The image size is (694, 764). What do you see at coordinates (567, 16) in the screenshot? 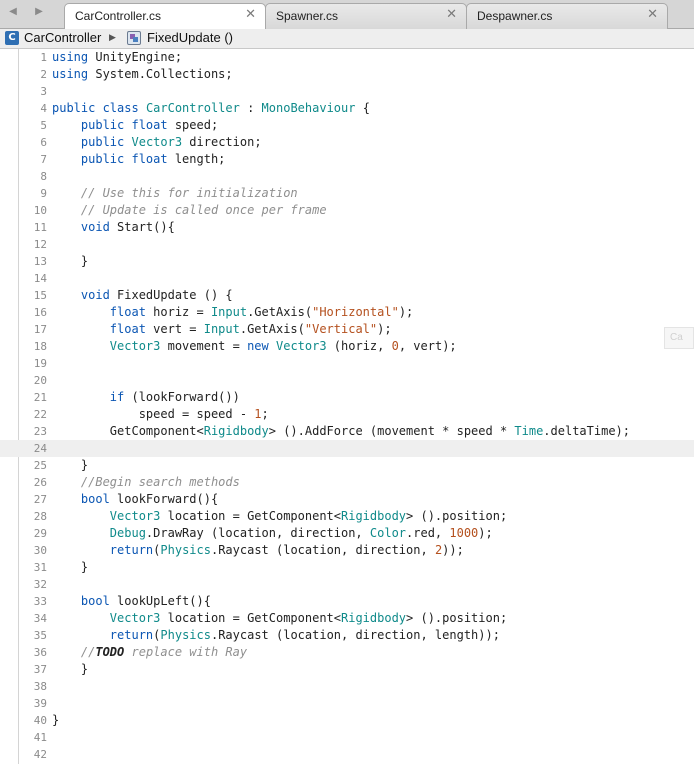
I see `tab-despawner: Despawner.cs ✕` at bounding box center [567, 16].